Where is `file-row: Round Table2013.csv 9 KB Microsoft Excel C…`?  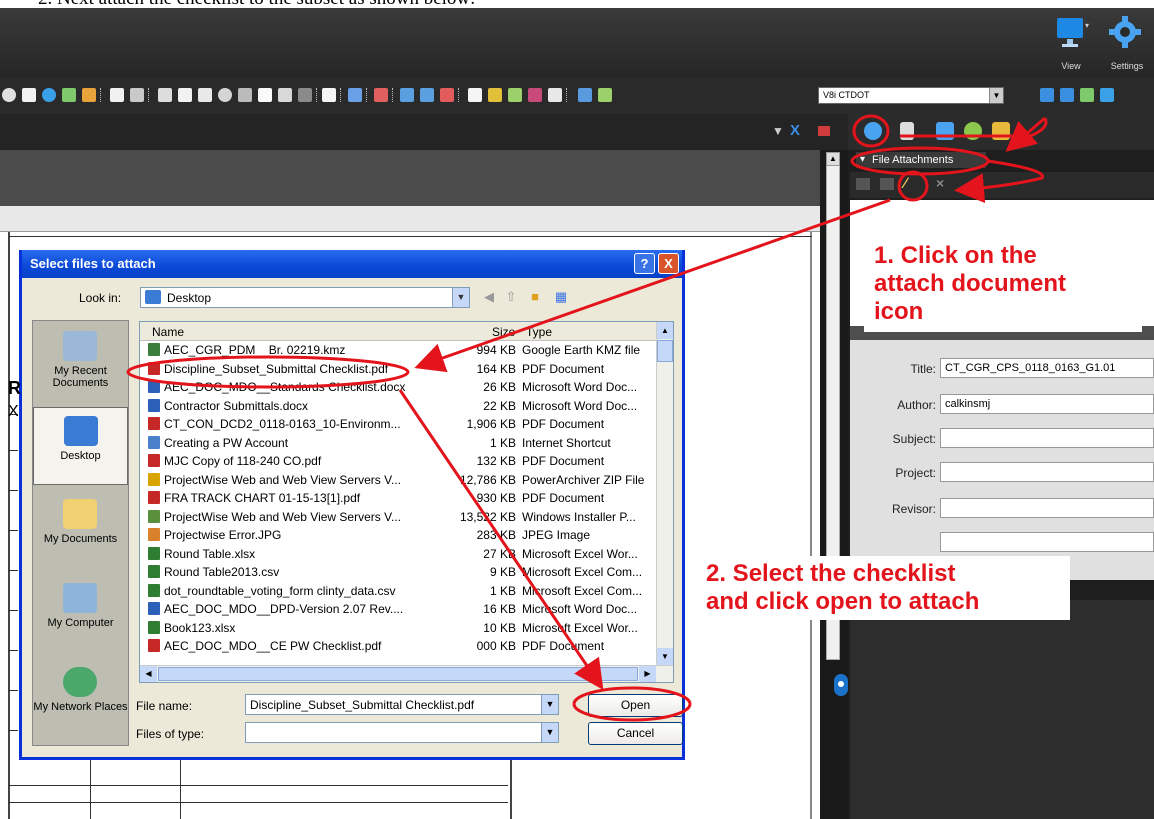
file-row: Round Table2013.csv 9 KB Microsoft Excel C… is located at coordinates (399, 572).